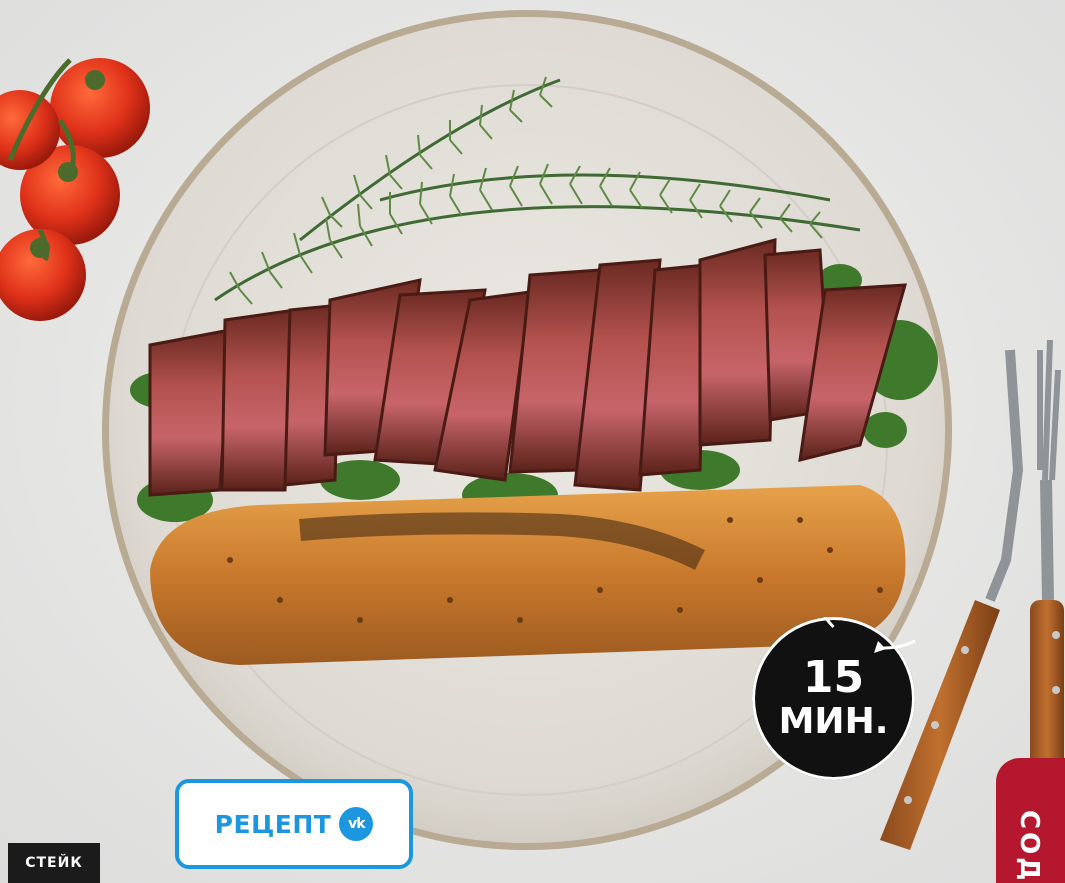 This screenshot has width=1065, height=883. What do you see at coordinates (273, 824) in the screenshot?
I see `recipe-button-label: РЕЦЕПТ` at bounding box center [273, 824].